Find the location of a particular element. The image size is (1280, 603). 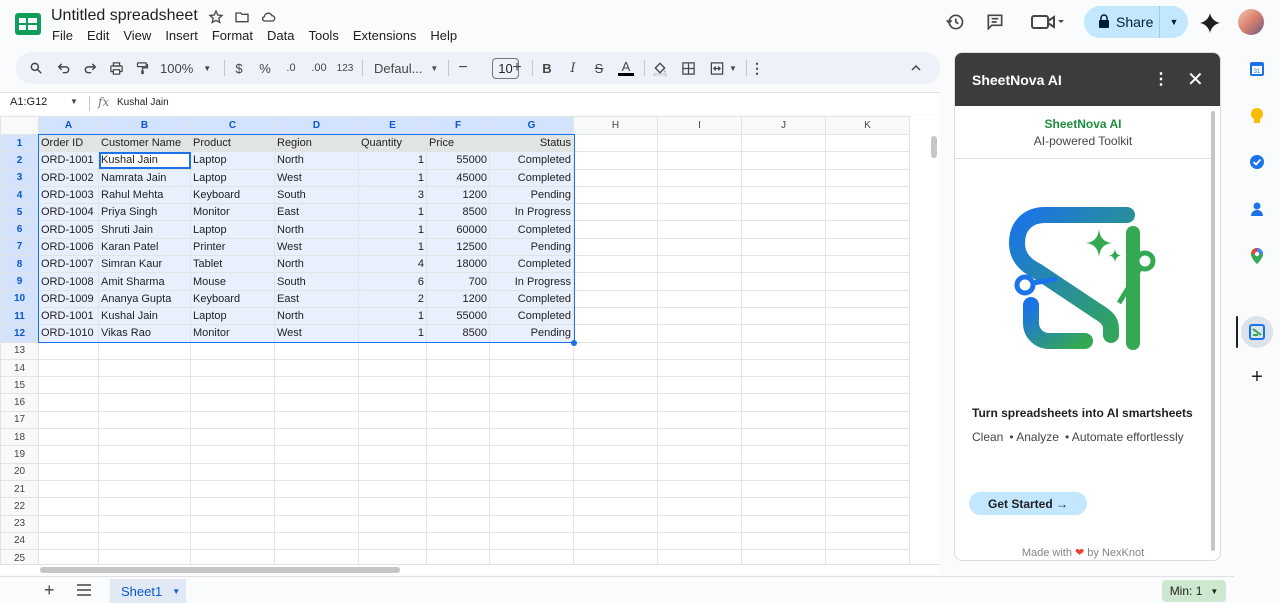

cell: ORD-1003 is located at coordinates (68, 195).